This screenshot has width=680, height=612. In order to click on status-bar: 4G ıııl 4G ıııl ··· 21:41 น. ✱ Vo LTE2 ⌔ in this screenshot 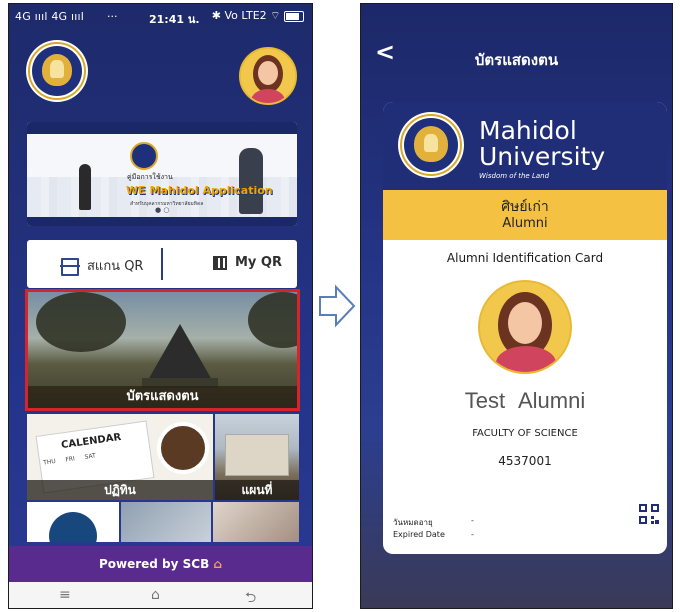, I will do `click(160, 17)`.